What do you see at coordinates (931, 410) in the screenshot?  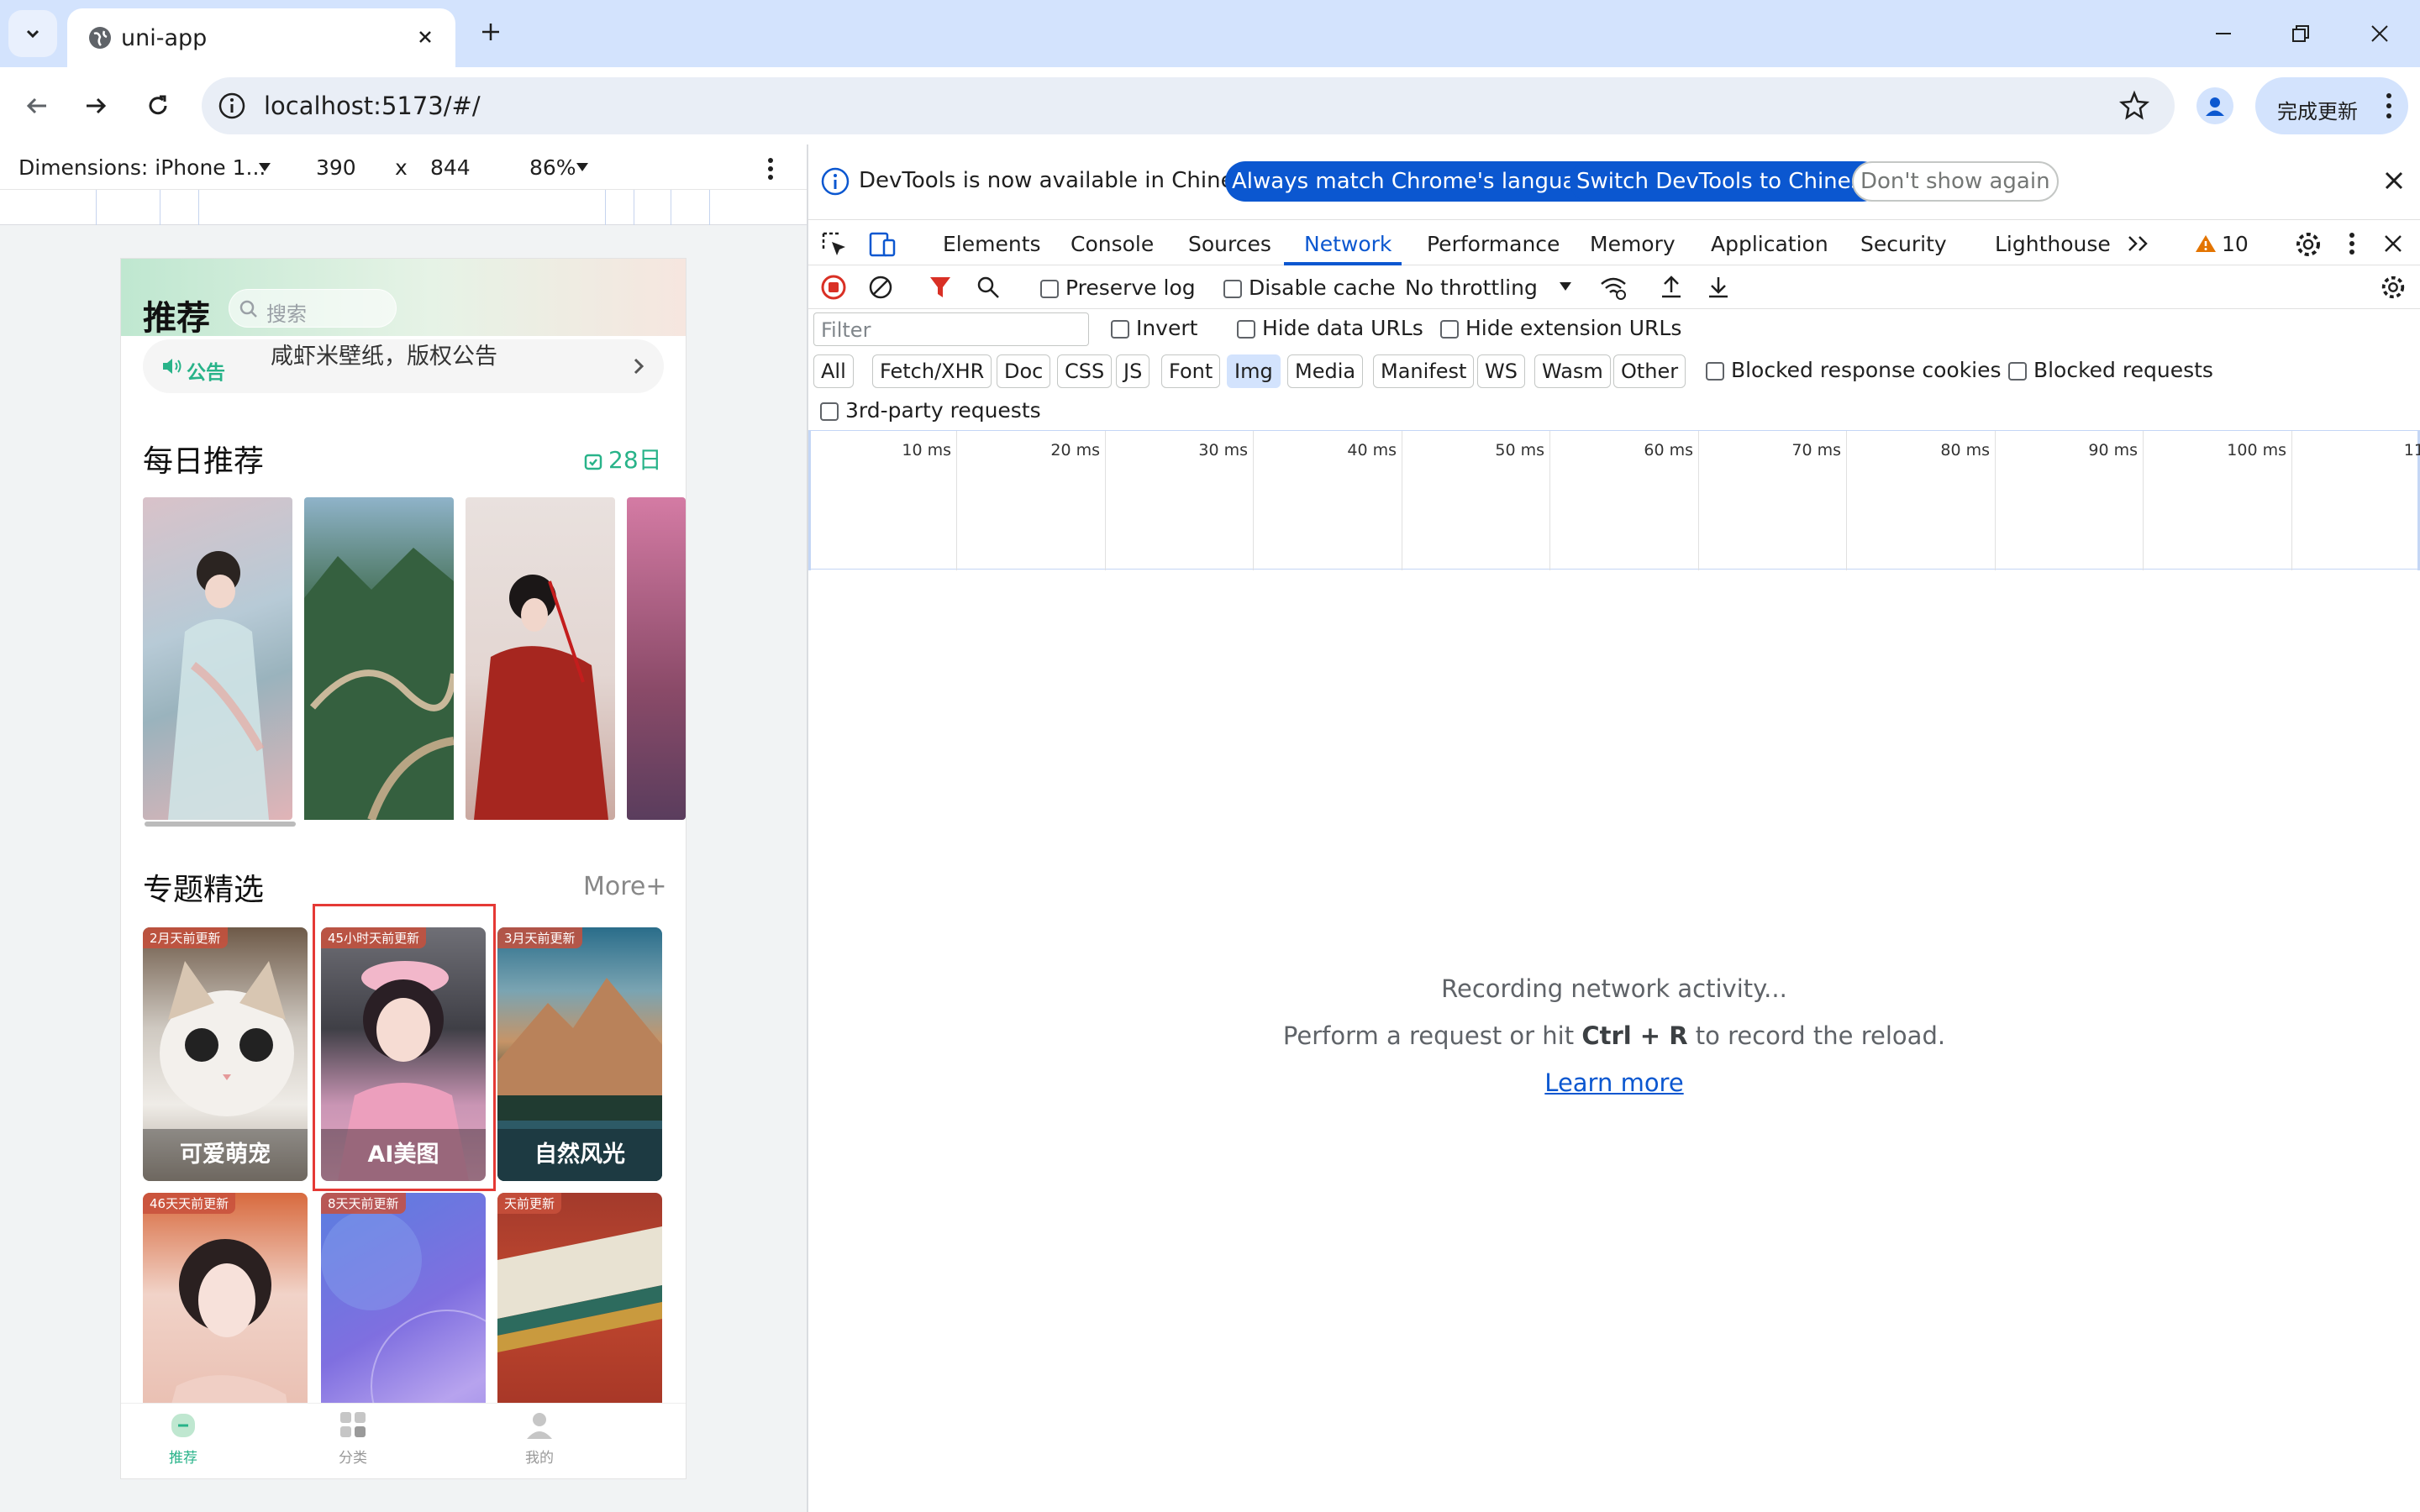 I see `third-party-checkbox: 3rd-party requests` at bounding box center [931, 410].